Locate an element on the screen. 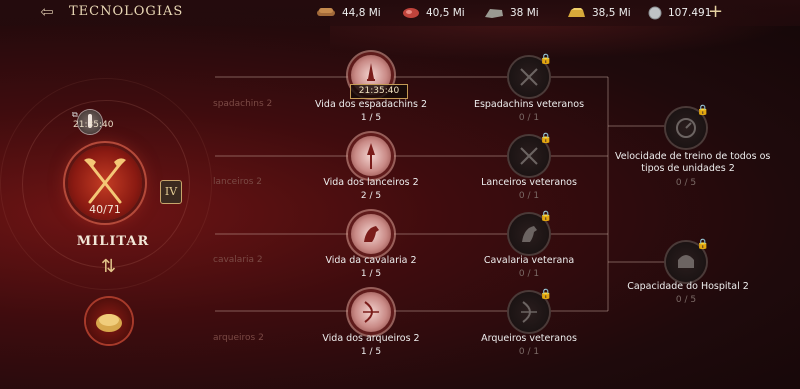 The height and width of the screenshot is (389, 800). horse-head-icon is located at coordinates (371, 234).